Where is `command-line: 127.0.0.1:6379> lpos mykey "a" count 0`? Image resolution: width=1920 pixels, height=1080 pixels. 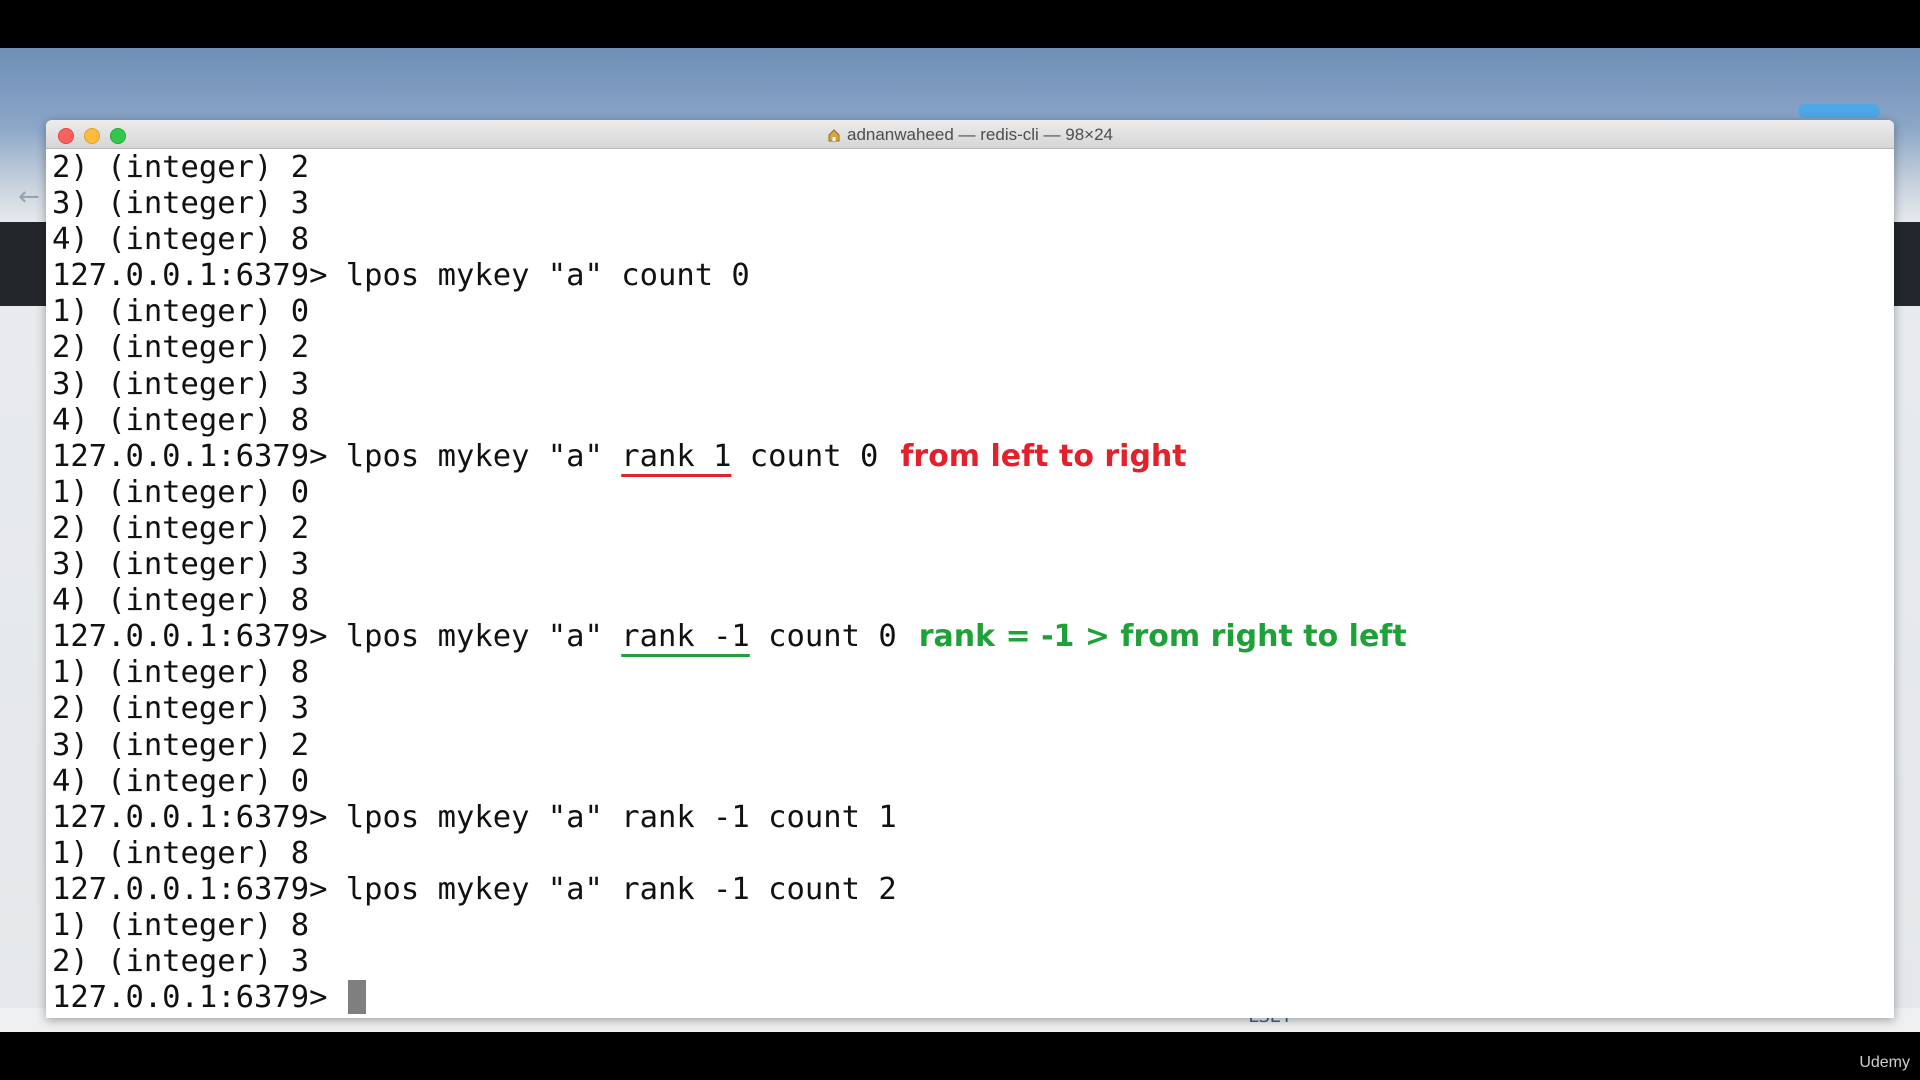
command-line: 127.0.0.1:6379> lpos mykey "a" count 0 is located at coordinates (967, 276).